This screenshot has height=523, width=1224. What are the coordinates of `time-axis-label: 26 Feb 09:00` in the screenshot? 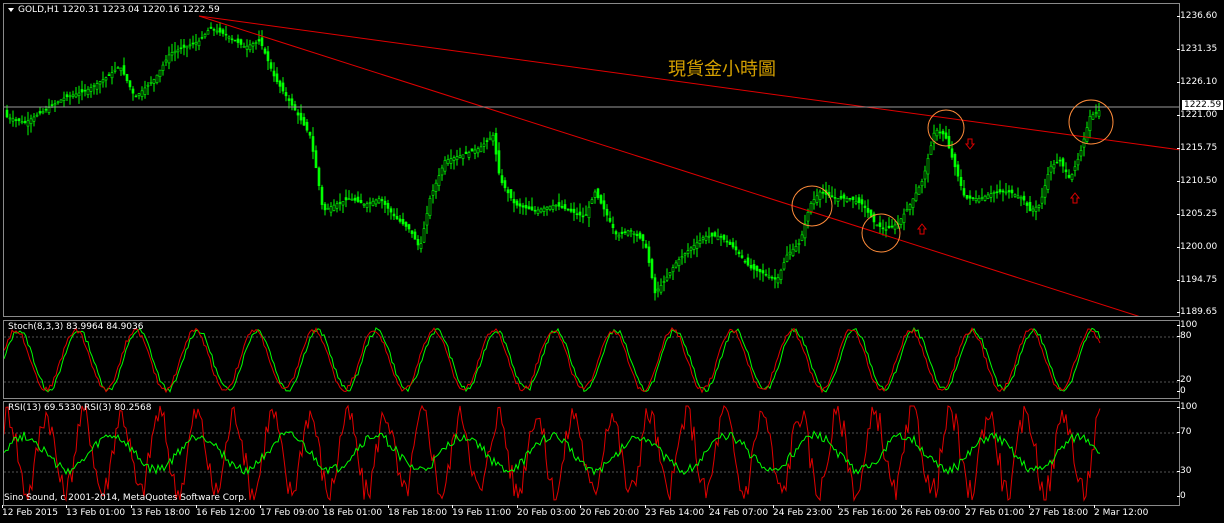 It's located at (931, 511).